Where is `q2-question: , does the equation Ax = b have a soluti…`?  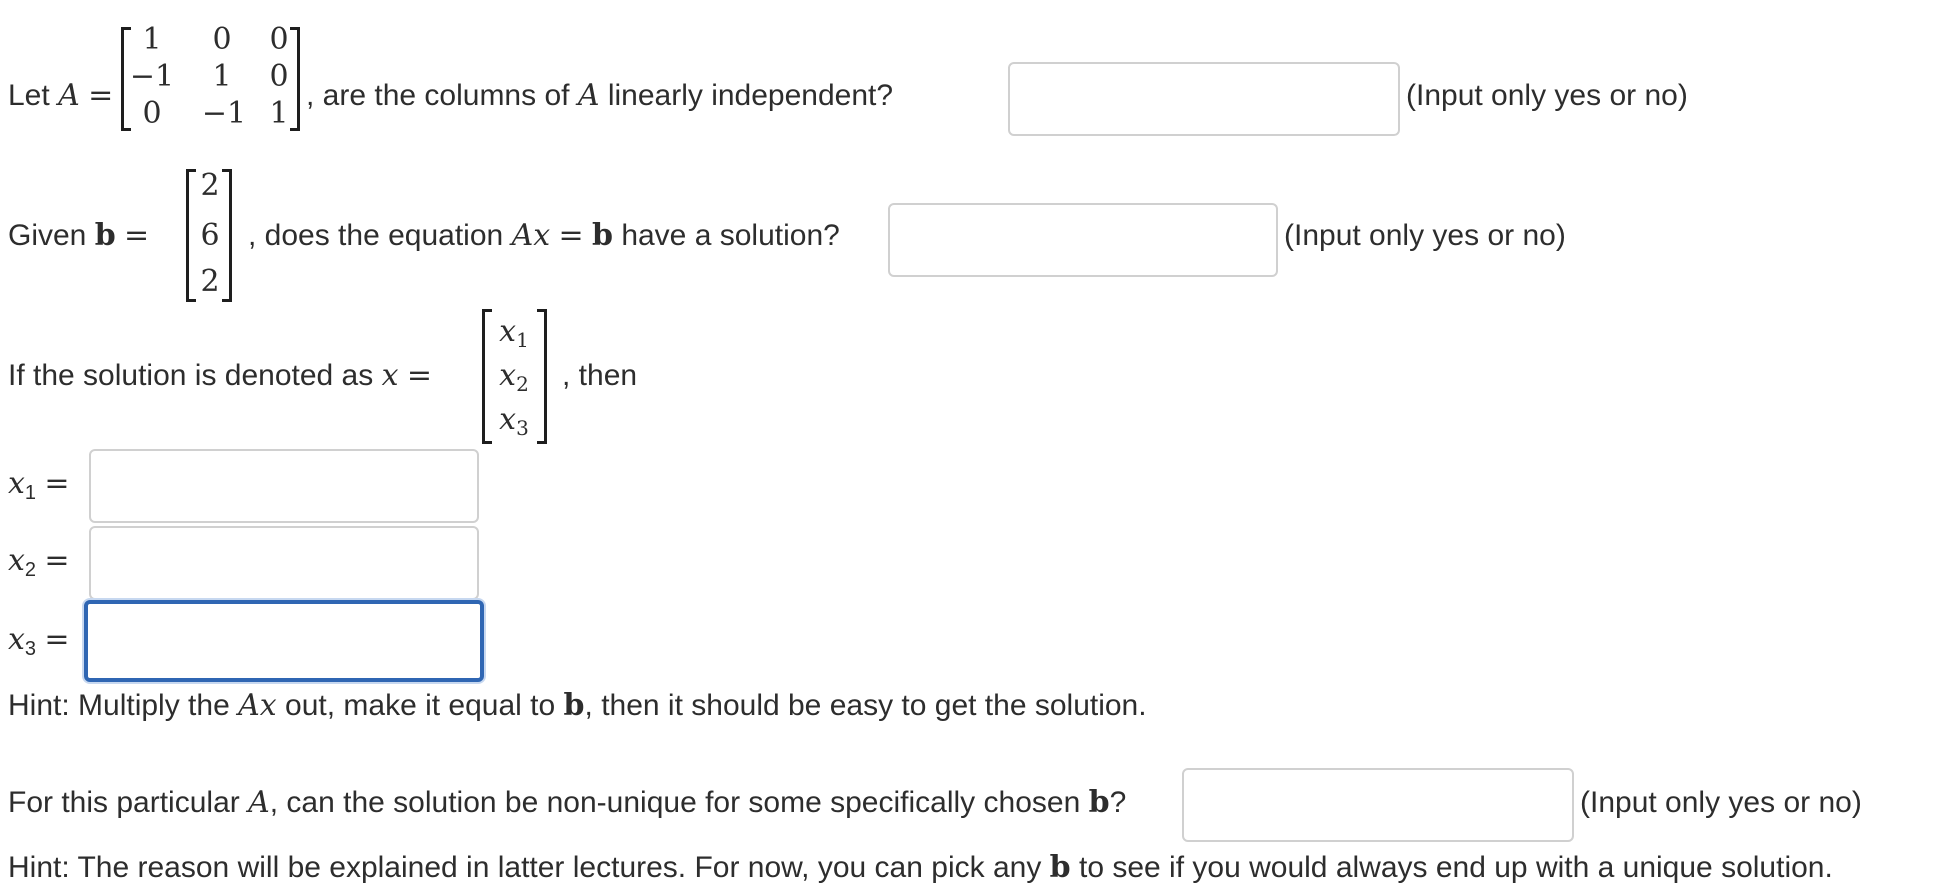 q2-question: , does the equation Ax = b have a soluti… is located at coordinates (544, 236).